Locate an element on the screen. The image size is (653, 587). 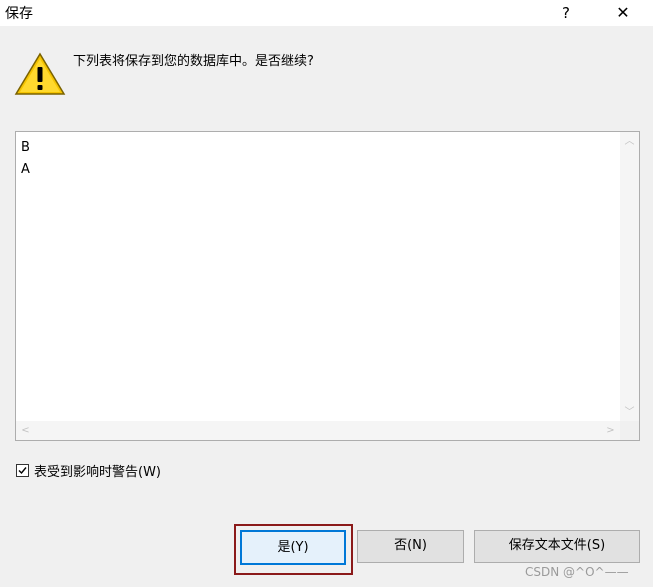
watermark: CSDN @^O^—— is located at coordinates (577, 572).